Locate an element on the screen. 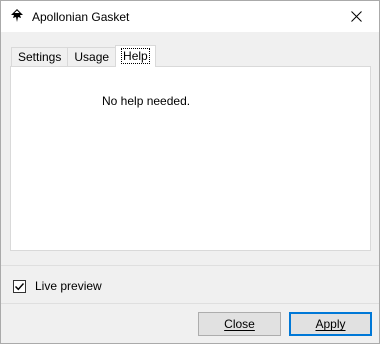 This screenshot has height=344, width=380. close-button: Close is located at coordinates (239, 324).